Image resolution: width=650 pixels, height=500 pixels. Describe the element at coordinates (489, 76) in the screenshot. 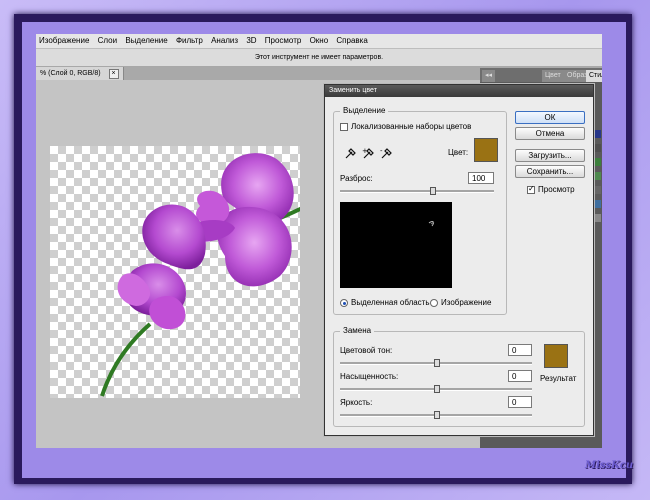

I see `panel-collapse-icon: ◂◂` at that location.